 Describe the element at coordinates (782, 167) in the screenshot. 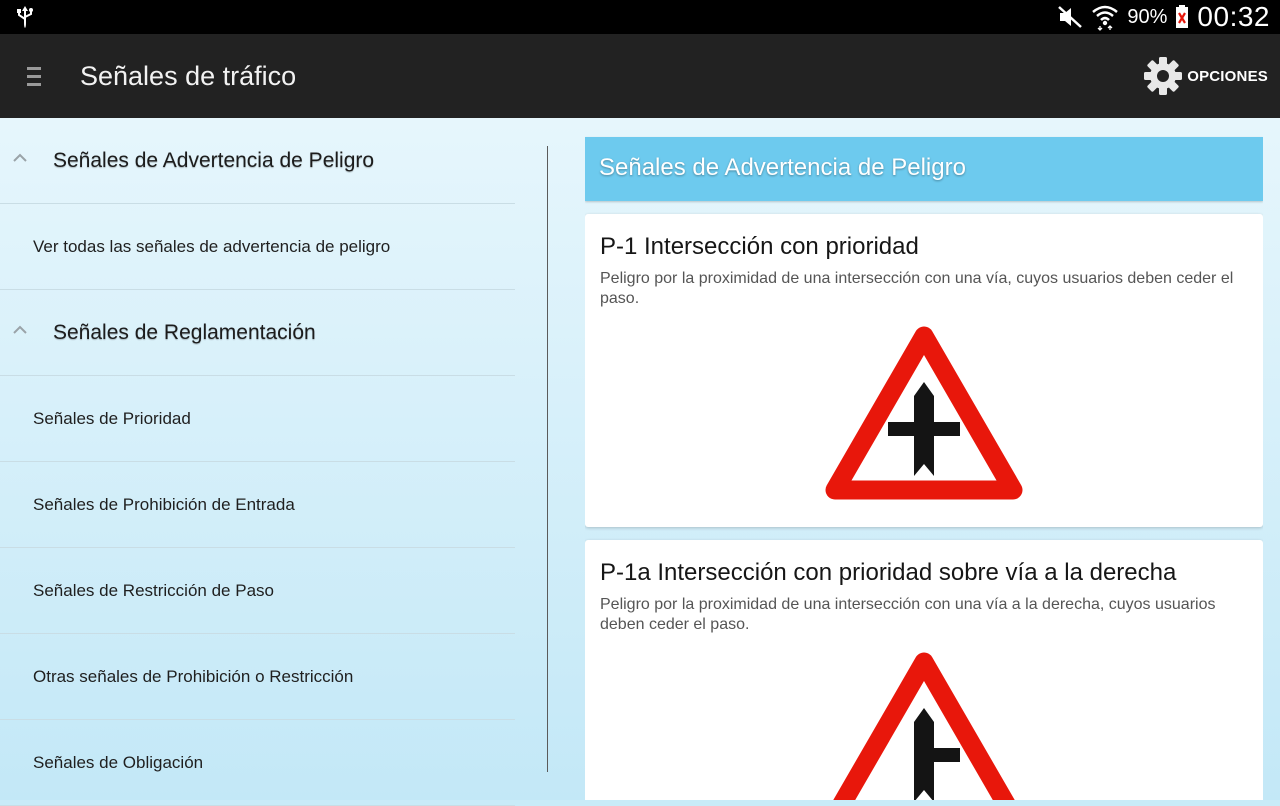

I see `section-title: Señales de Advertencia de Peligro` at that location.